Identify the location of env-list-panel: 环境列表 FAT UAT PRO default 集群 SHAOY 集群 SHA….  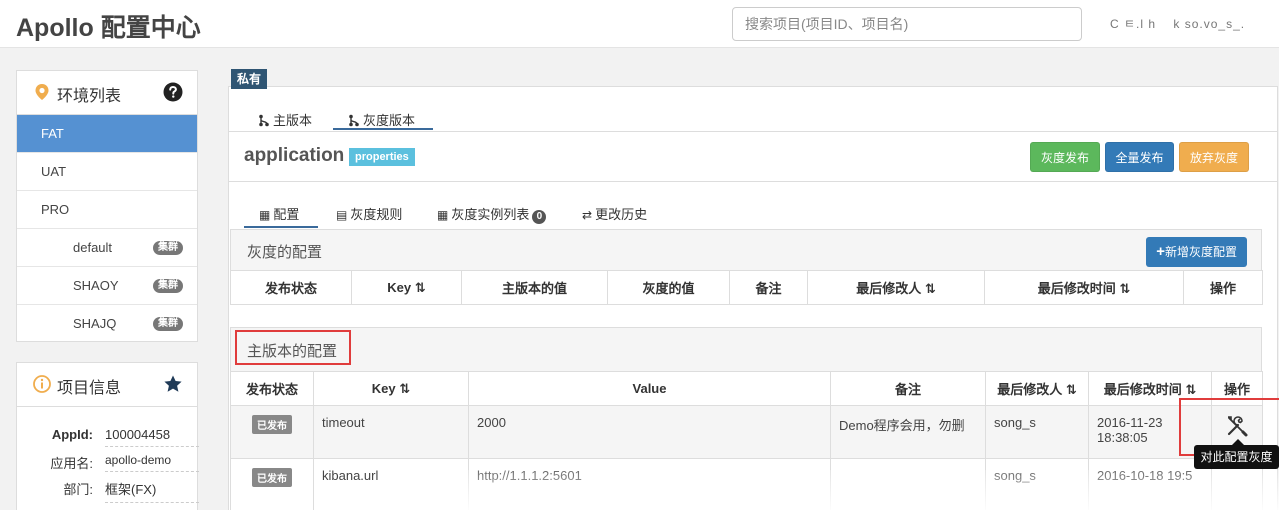
(107, 206).